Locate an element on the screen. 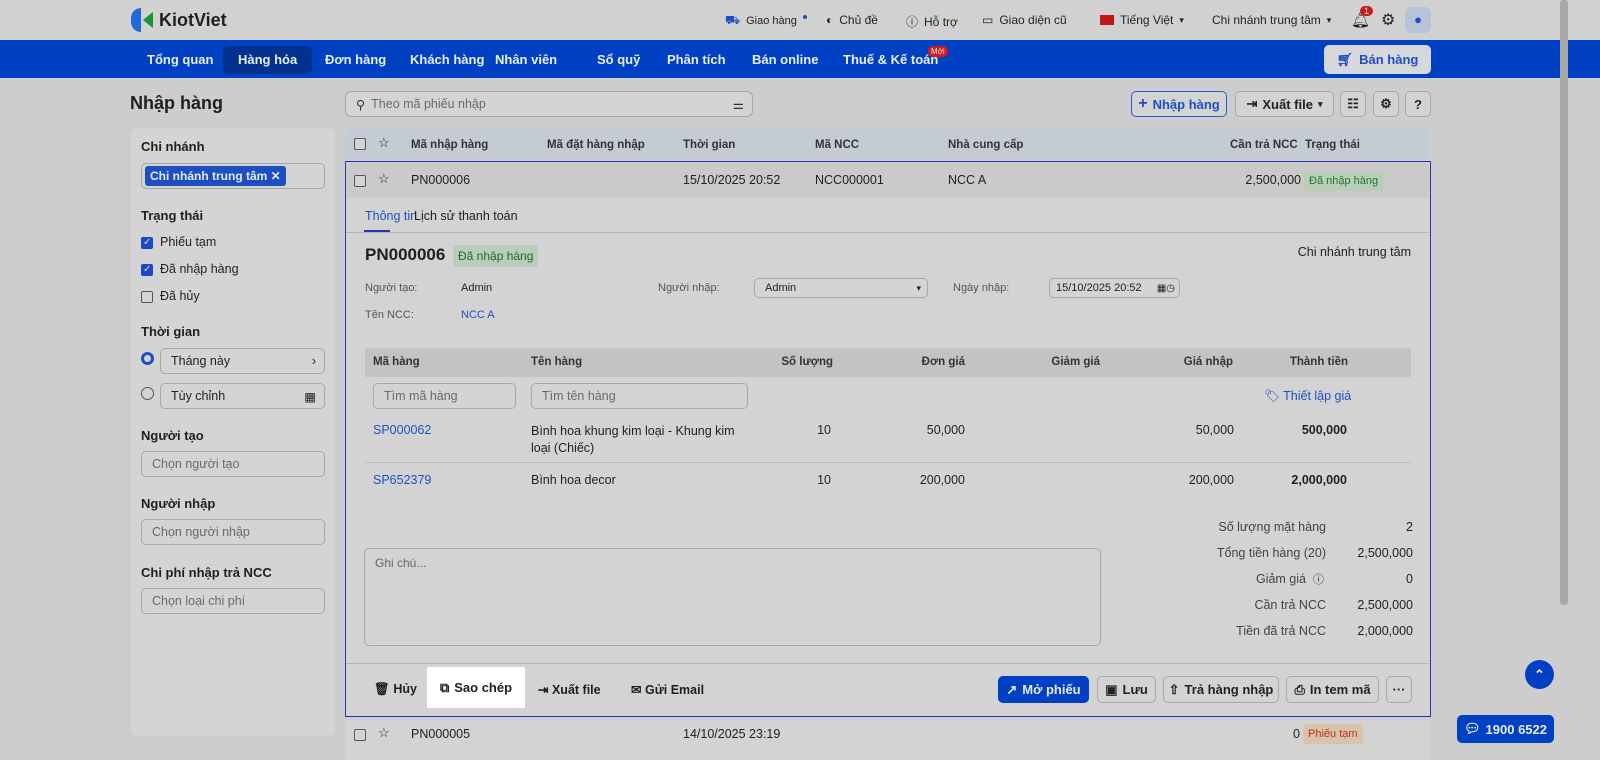 The width and height of the screenshot is (1600, 760). nav-staff: Nhân viên is located at coordinates (526, 60).